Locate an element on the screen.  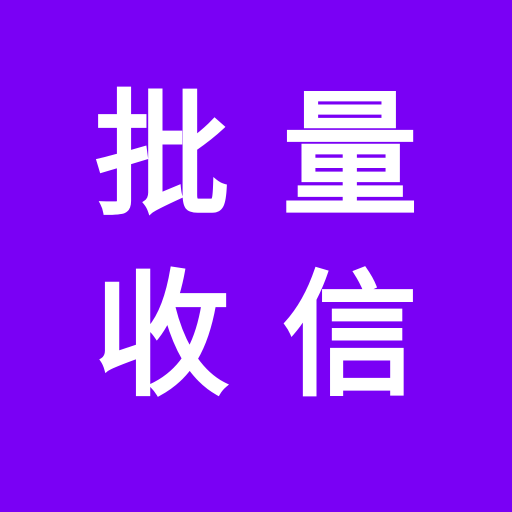
char-pi: 批 is located at coordinates (162, 157).